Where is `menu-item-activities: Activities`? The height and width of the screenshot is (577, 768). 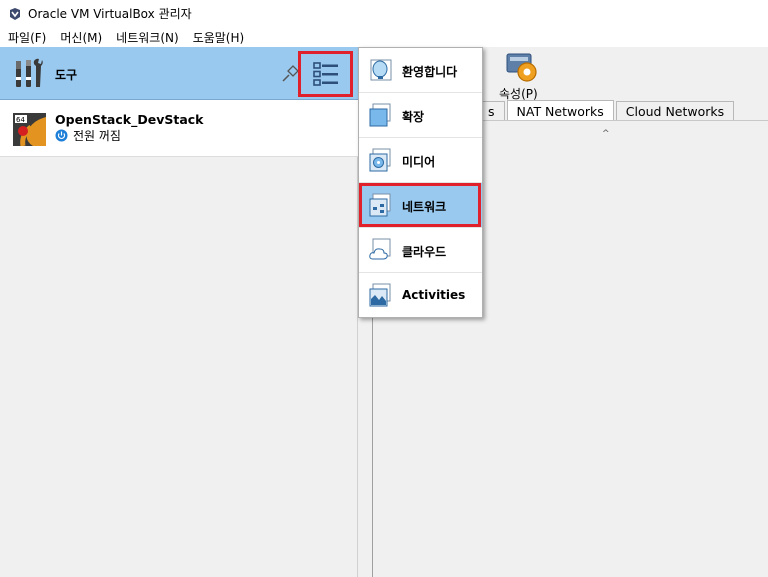 menu-item-activities: Activities is located at coordinates (420, 295).